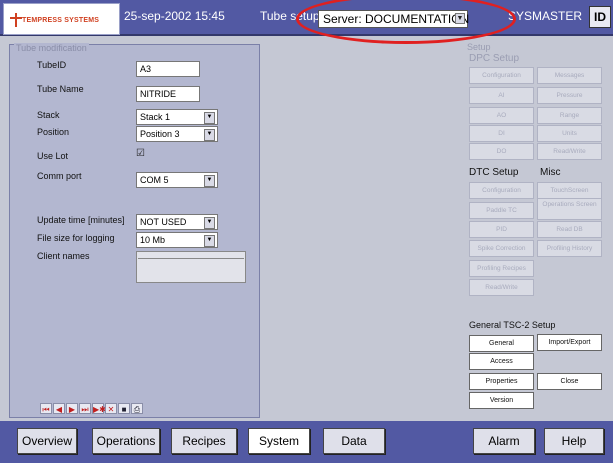 Image resolution: width=613 pixels, height=463 pixels. I want to click on tab-overview: Overview, so click(47, 441).